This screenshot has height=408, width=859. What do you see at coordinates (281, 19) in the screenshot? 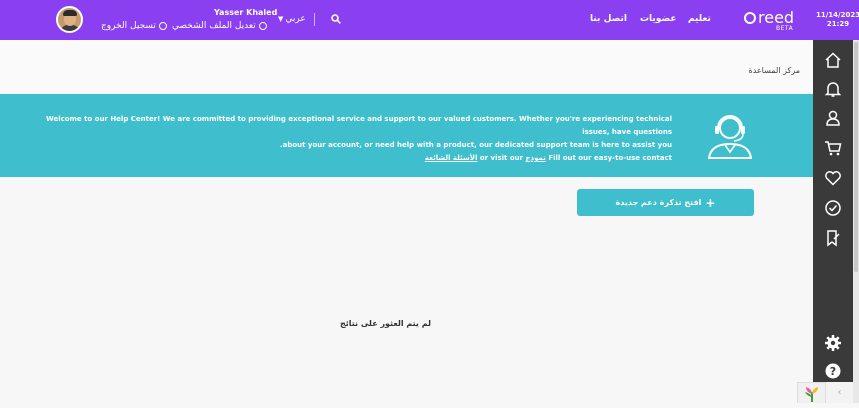
I see `chevron-down-icon: ▼` at bounding box center [281, 19].